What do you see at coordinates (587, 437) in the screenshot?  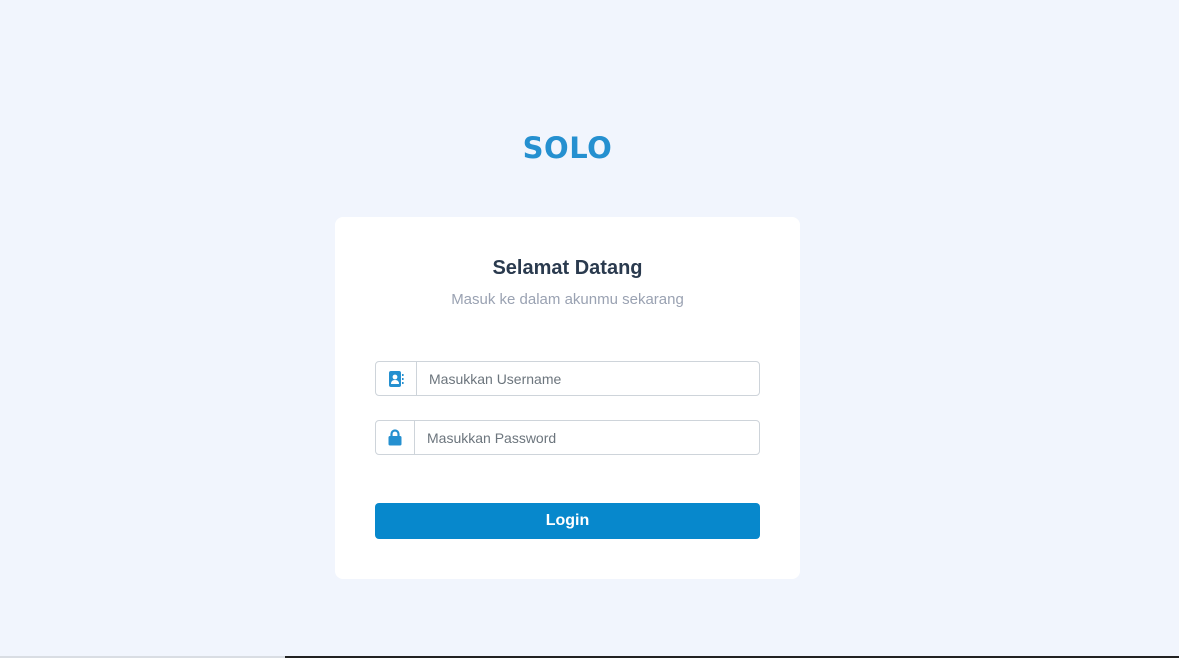 I see `password-input` at bounding box center [587, 437].